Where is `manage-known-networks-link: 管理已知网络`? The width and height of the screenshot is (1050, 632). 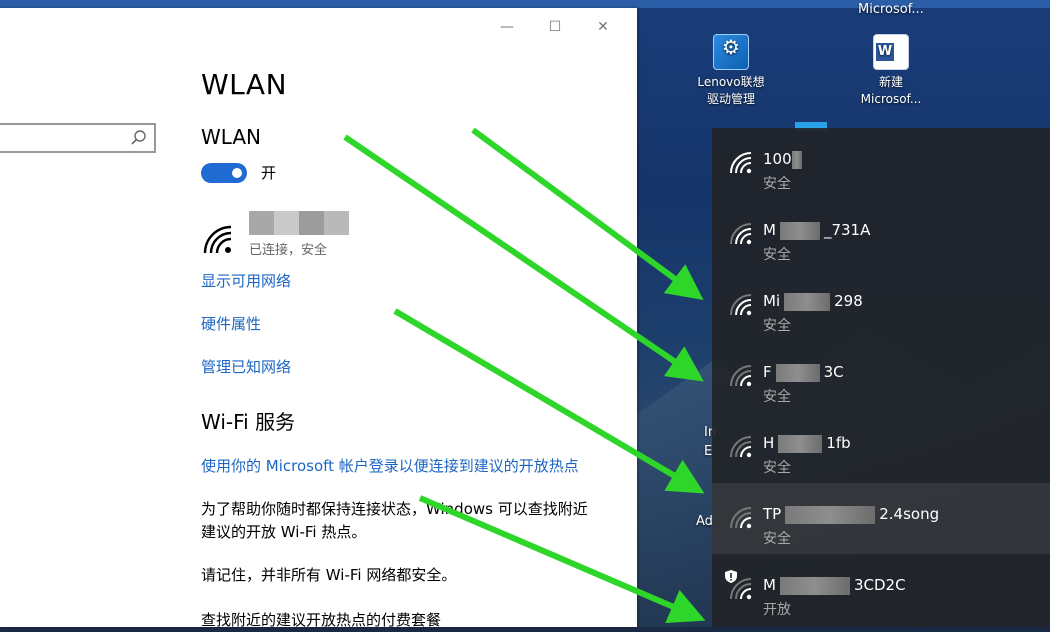 manage-known-networks-link: 管理已知网络 is located at coordinates (246, 366).